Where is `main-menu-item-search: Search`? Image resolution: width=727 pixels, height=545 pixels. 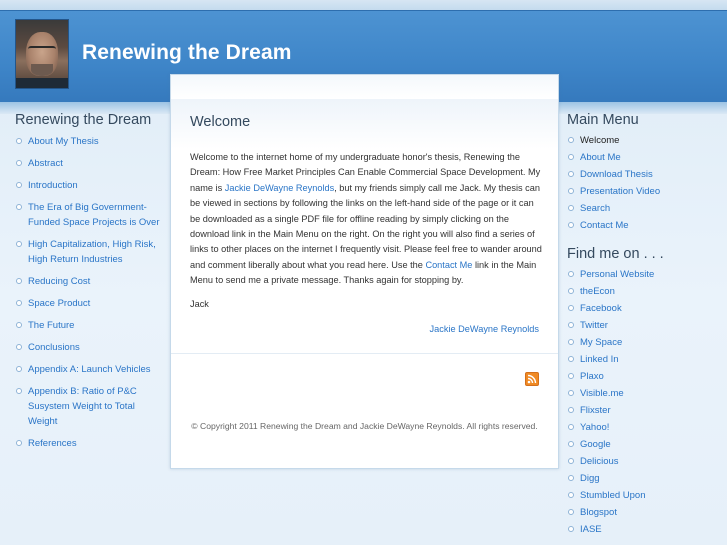 main-menu-item-search: Search is located at coordinates (642, 208).